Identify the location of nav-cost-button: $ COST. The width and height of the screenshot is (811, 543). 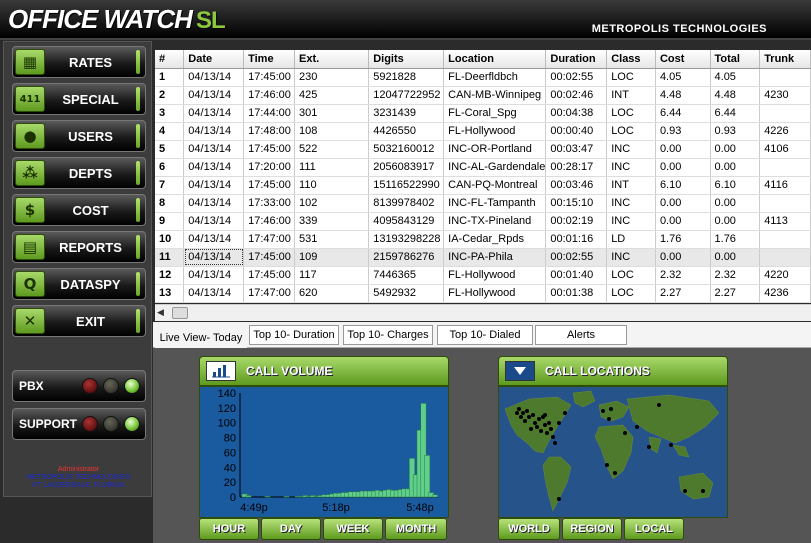
(79, 210).